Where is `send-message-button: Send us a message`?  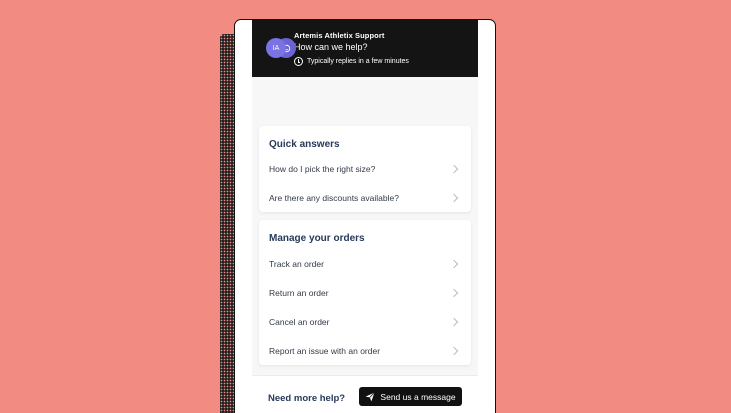
send-message-button: Send us a message is located at coordinates (410, 396).